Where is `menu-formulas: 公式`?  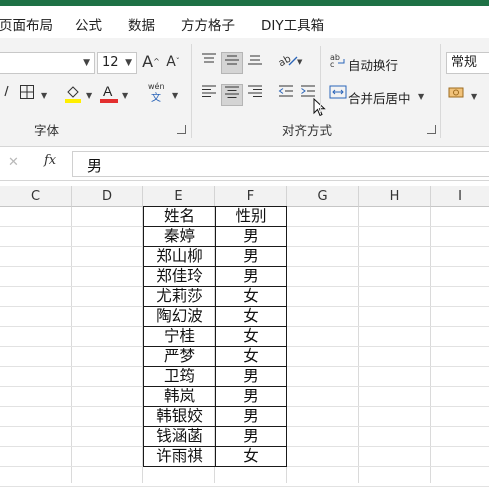 menu-formulas: 公式 is located at coordinates (88, 24).